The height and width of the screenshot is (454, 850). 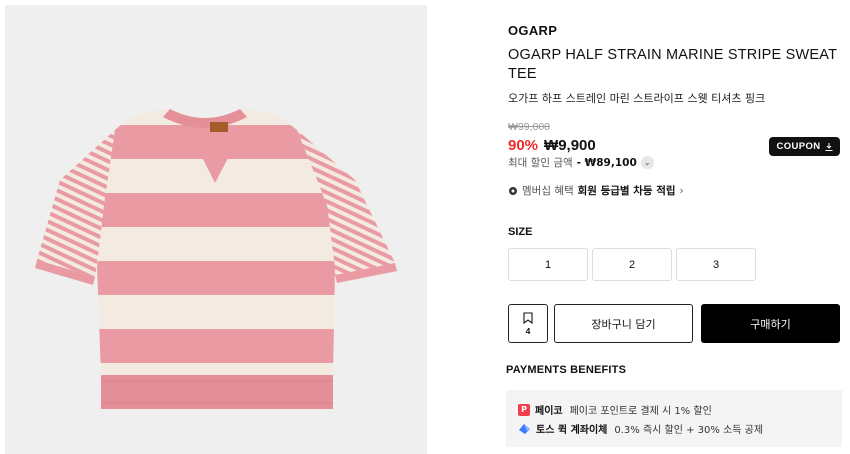 I want to click on max-discount-value: - ₩89,100, so click(x=606, y=162).